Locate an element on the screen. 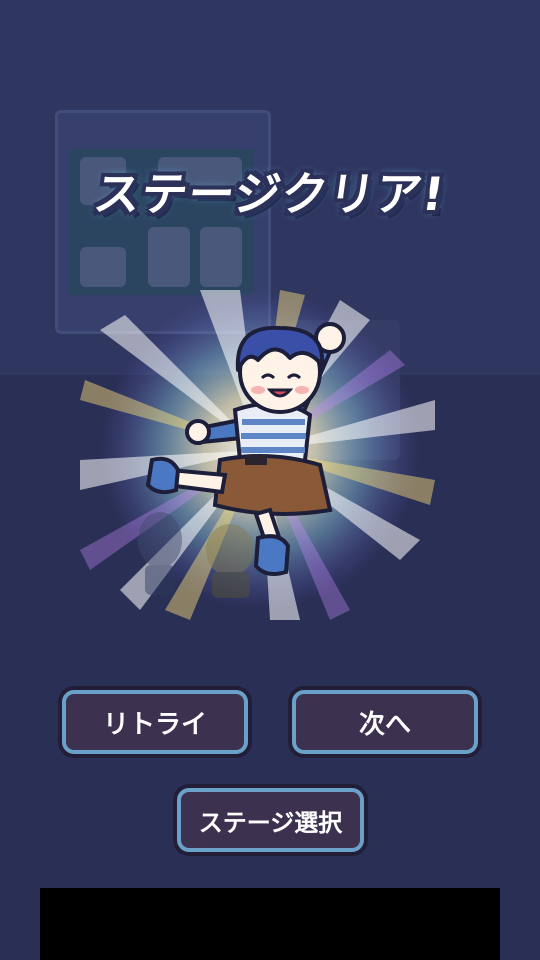 This screenshot has height=960, width=540. next-button: 次へ is located at coordinates (385, 722).